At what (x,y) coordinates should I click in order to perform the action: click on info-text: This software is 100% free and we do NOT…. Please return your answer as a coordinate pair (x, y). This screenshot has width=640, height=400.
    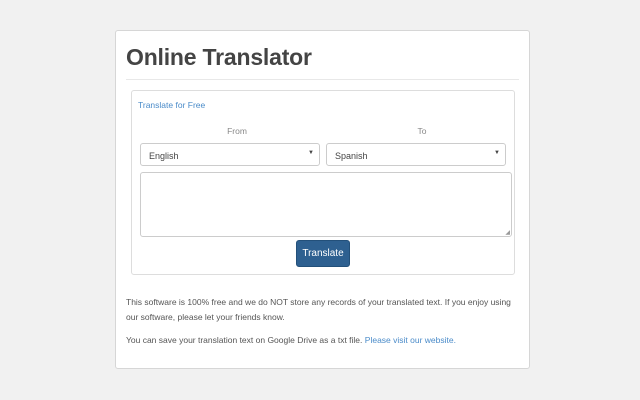
    Looking at the image, I should click on (318, 309).